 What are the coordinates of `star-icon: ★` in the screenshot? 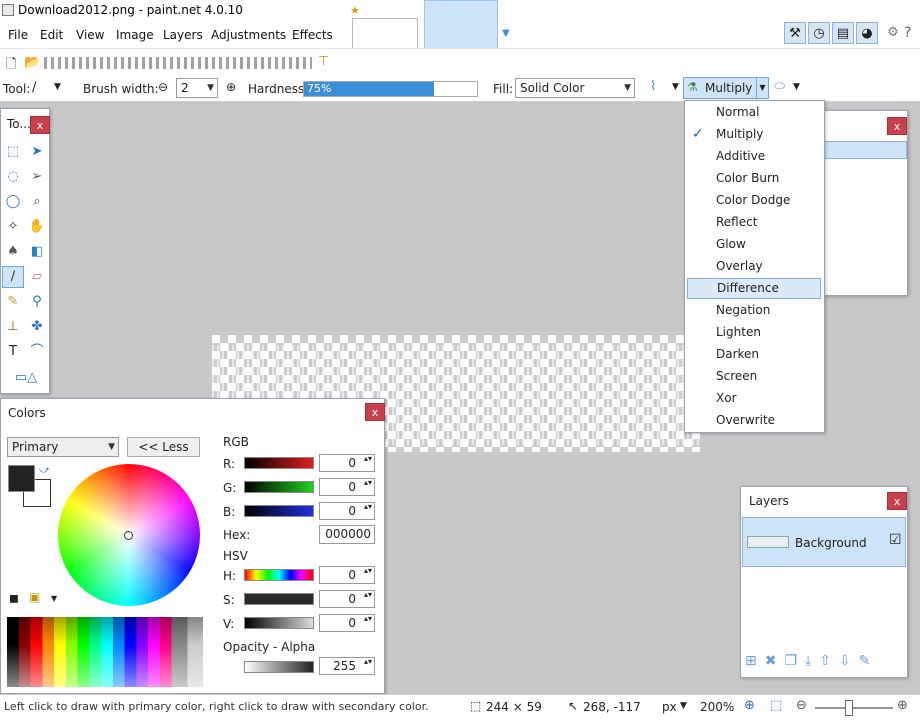 It's located at (355, 10).